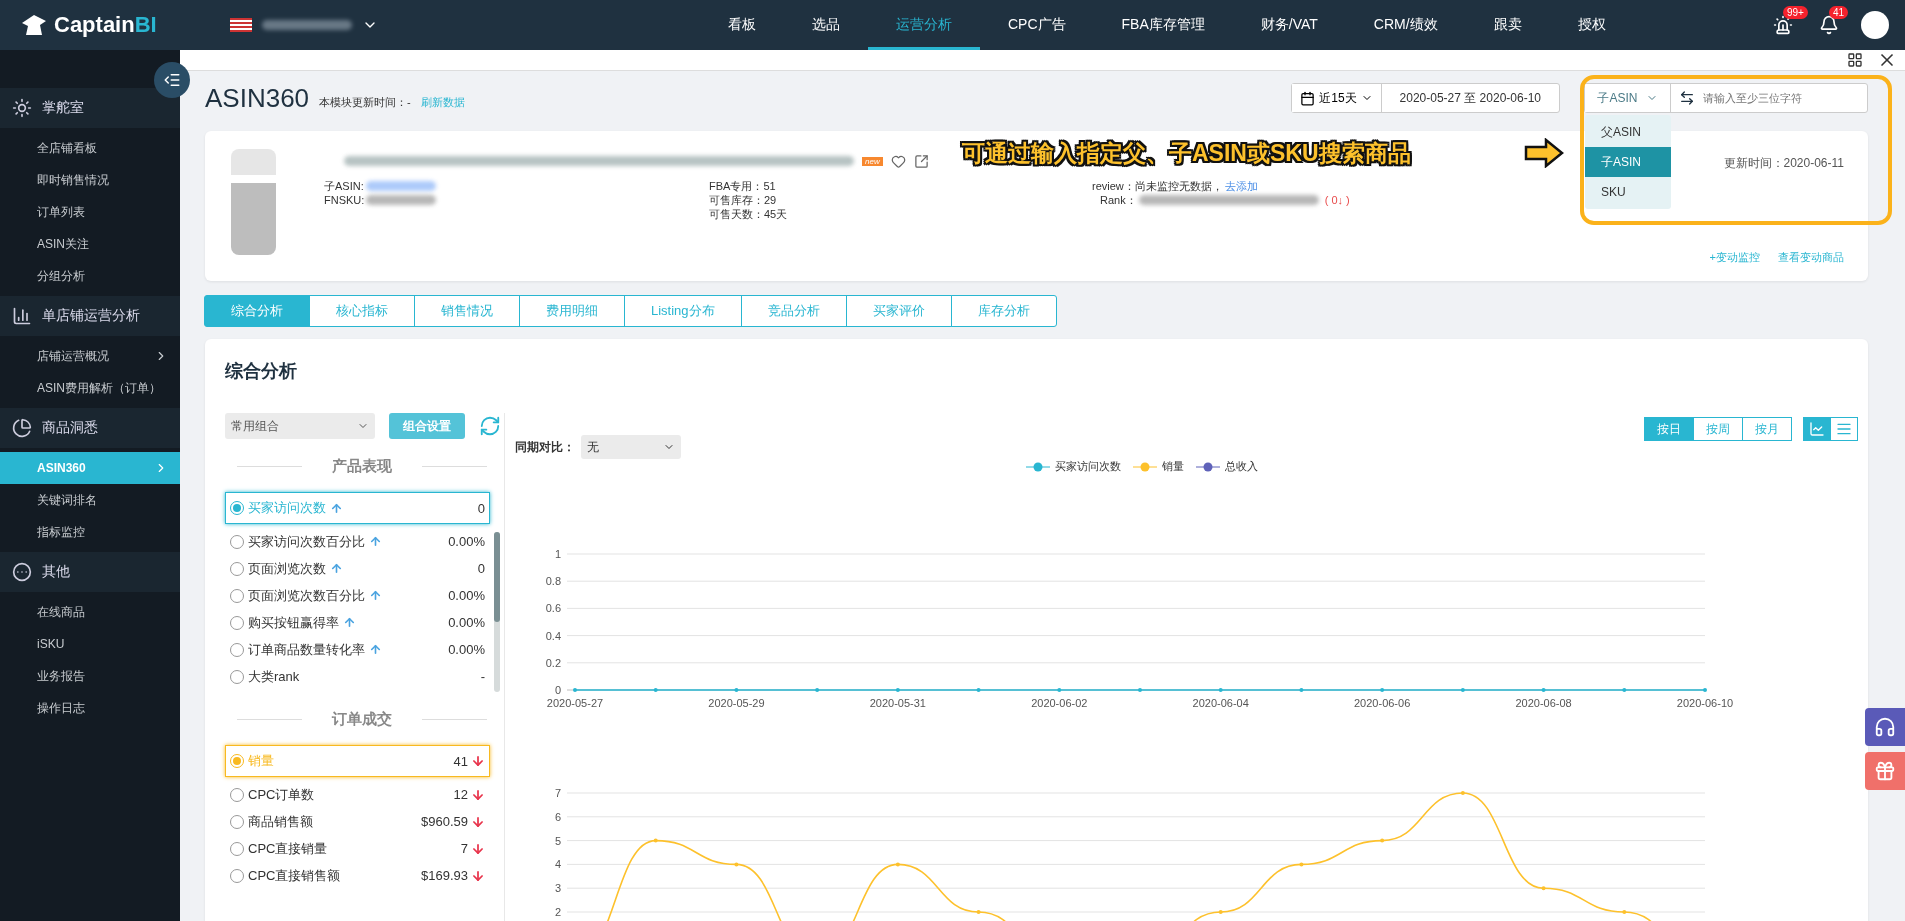  I want to click on metric-label: 销量, so click(261, 761).